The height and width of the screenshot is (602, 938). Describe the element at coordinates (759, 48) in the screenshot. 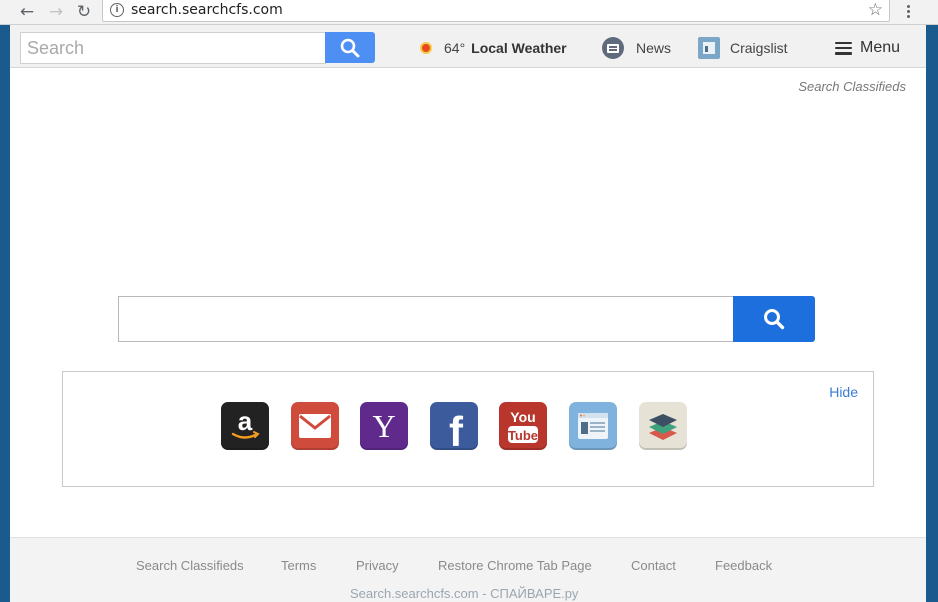

I see `craigslist-label: Craigslist` at that location.